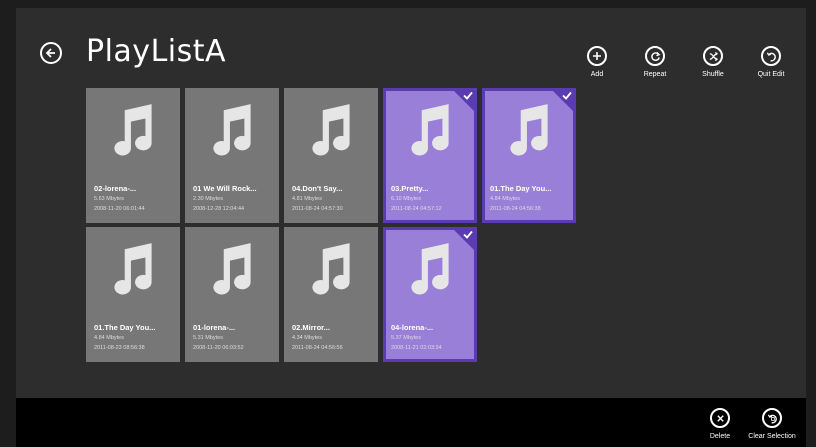 The image size is (816, 447). What do you see at coordinates (772, 436) in the screenshot?
I see `clear-selection-label: Clear Selection` at bounding box center [772, 436].